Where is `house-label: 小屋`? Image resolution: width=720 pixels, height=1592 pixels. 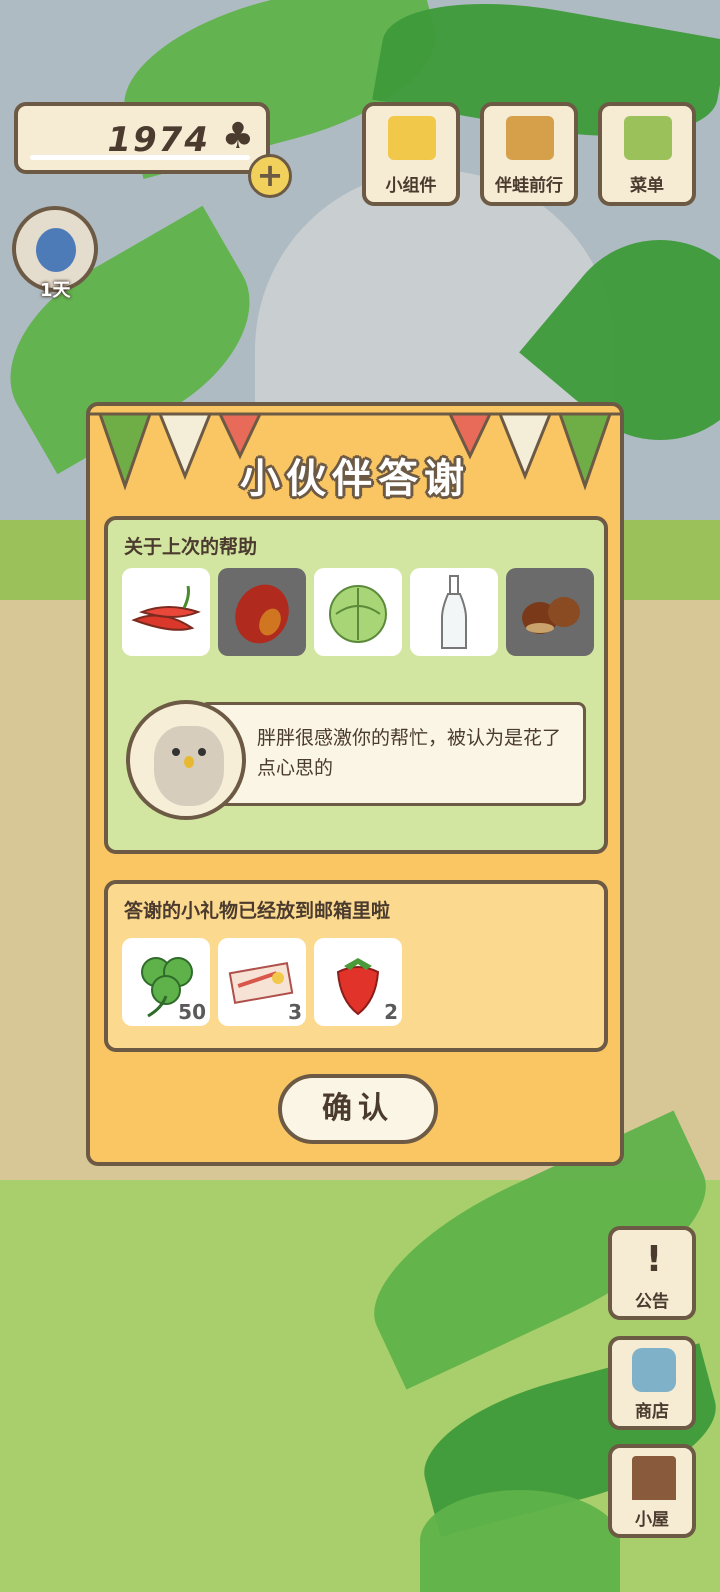 house-label: 小屋 is located at coordinates (652, 1520).